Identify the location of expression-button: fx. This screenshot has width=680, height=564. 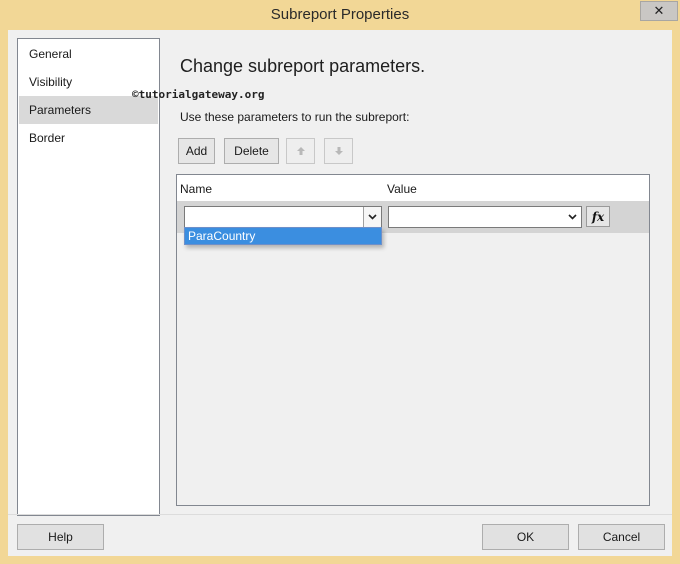
(598, 216).